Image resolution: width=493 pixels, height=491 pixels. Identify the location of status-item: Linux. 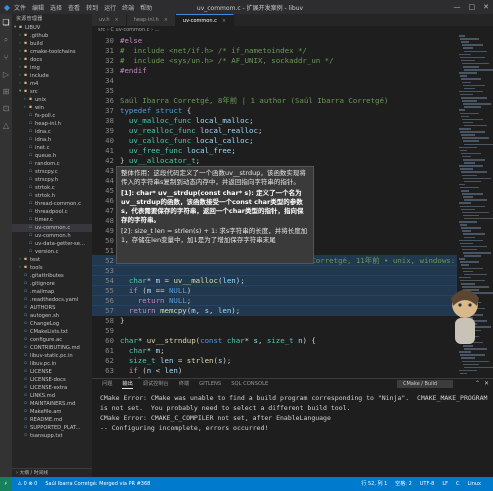
(474, 484).